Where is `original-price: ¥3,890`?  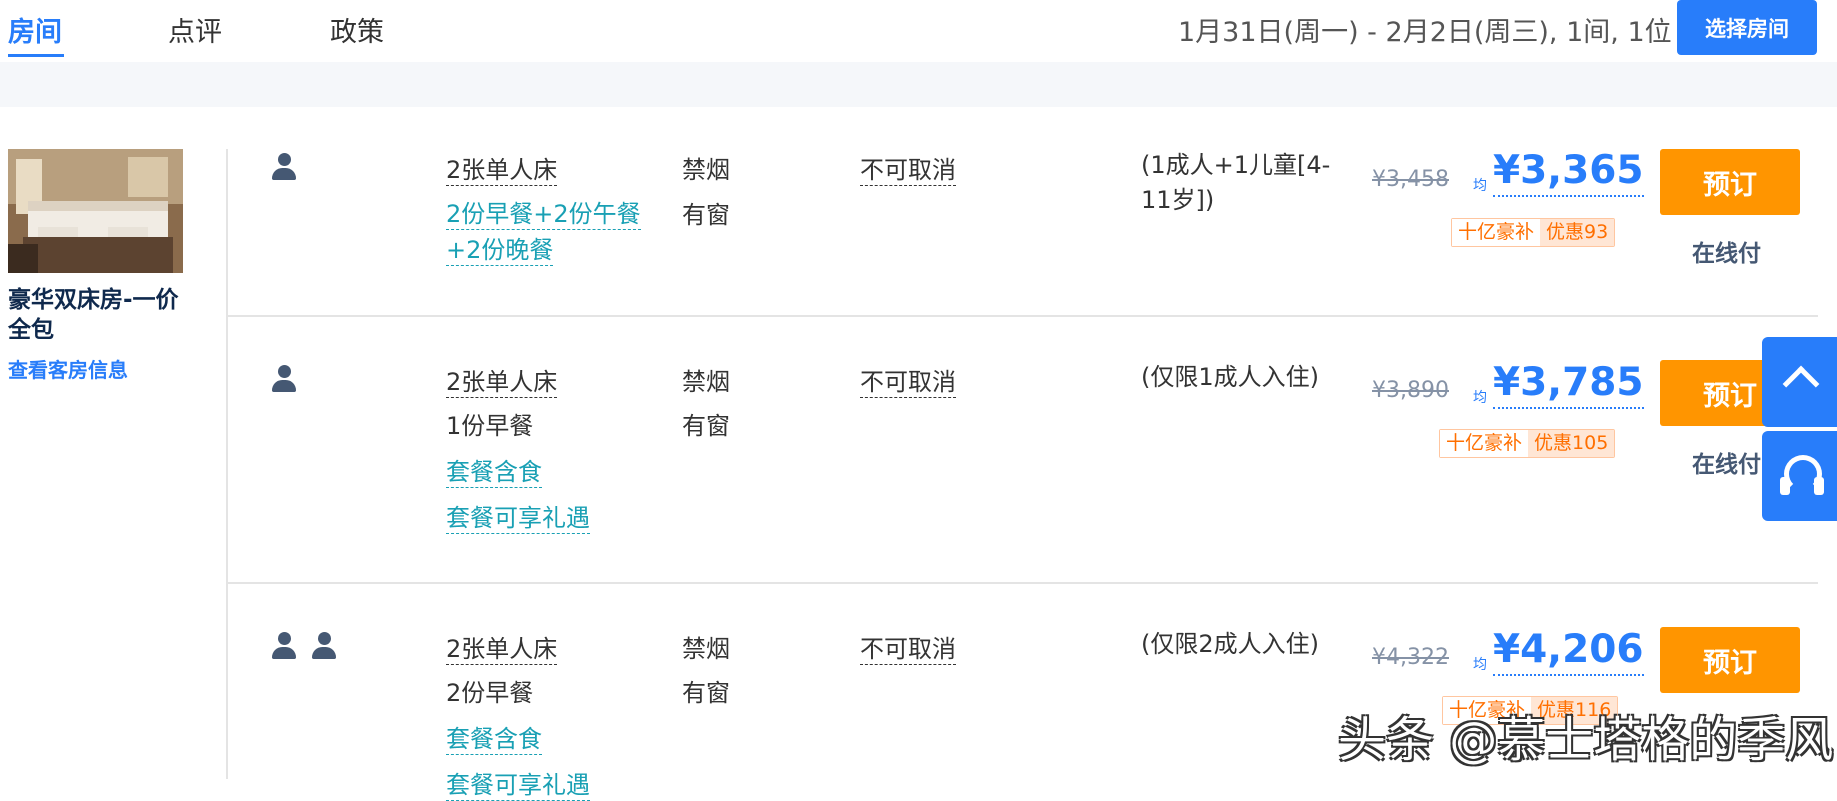 original-price: ¥3,890 is located at coordinates (1410, 390).